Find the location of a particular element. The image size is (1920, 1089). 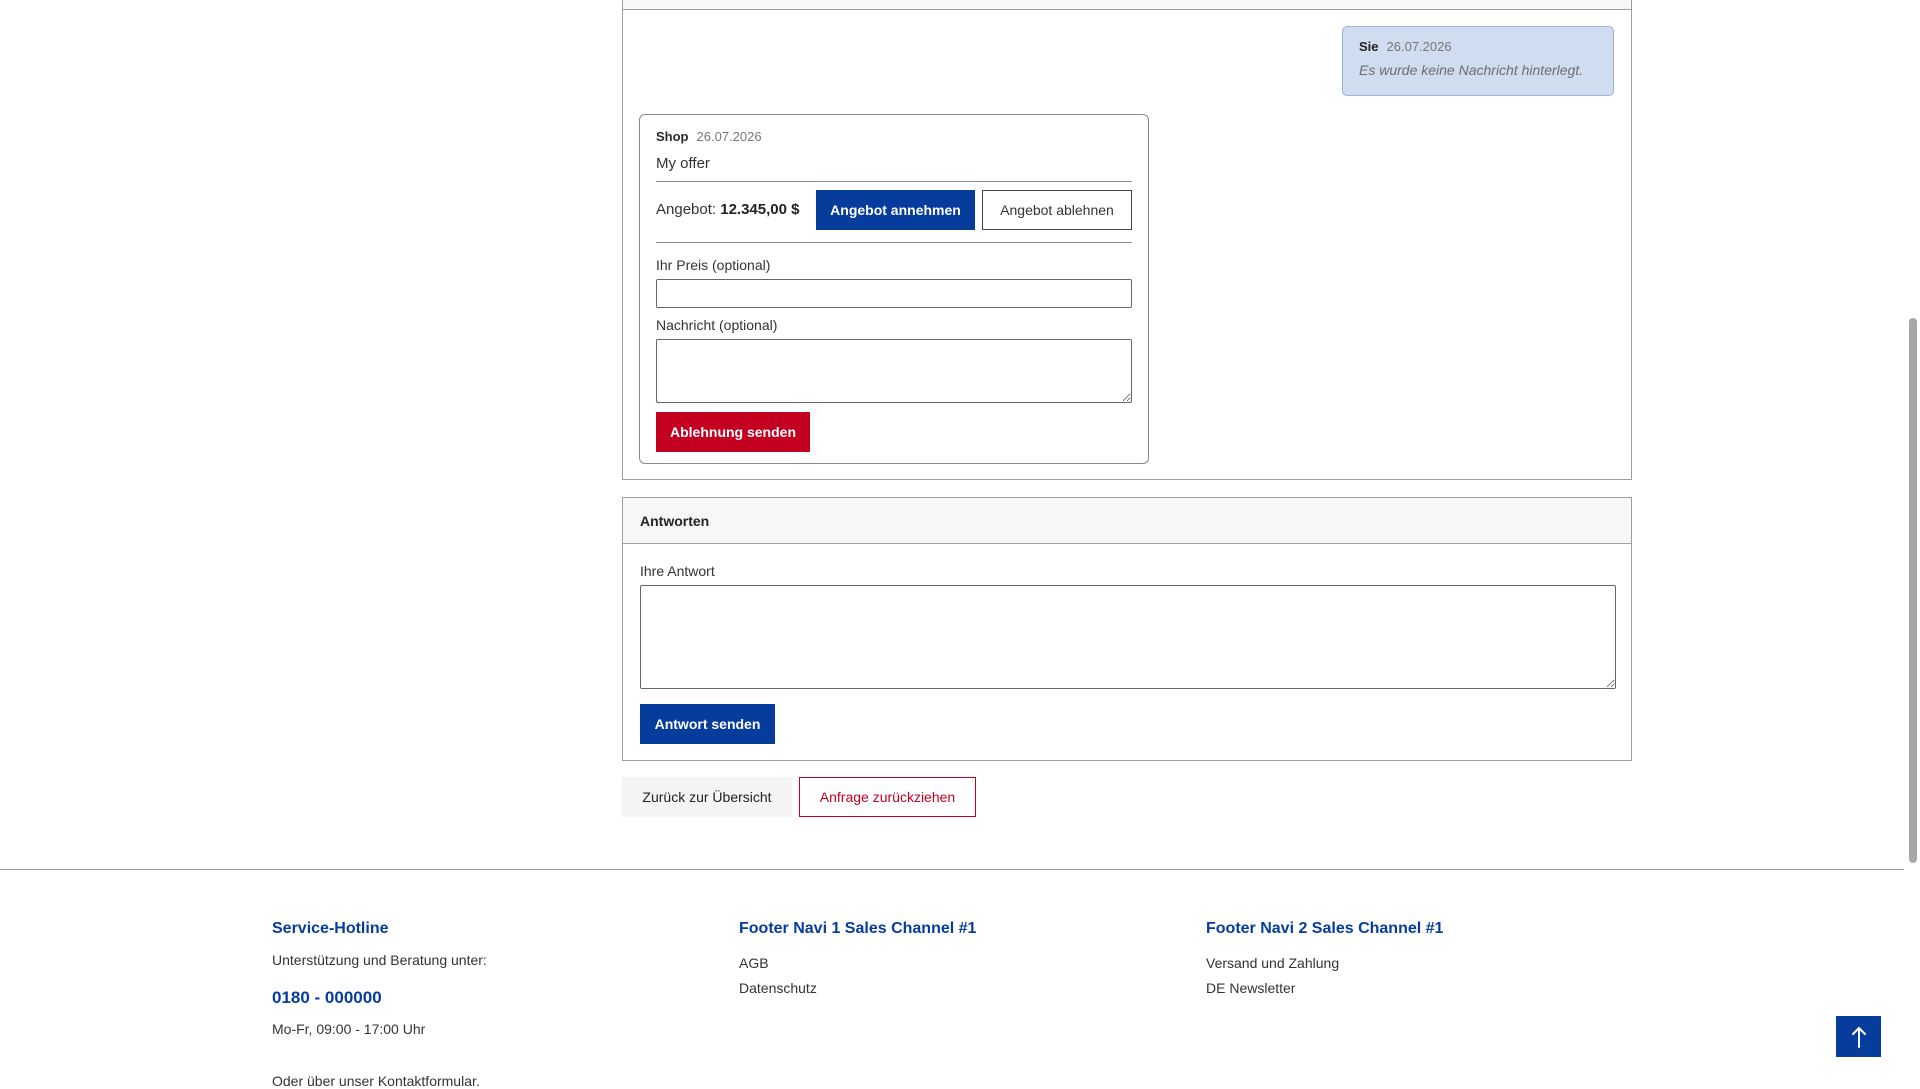

reply-card-heading: Antworten is located at coordinates (1127, 521).